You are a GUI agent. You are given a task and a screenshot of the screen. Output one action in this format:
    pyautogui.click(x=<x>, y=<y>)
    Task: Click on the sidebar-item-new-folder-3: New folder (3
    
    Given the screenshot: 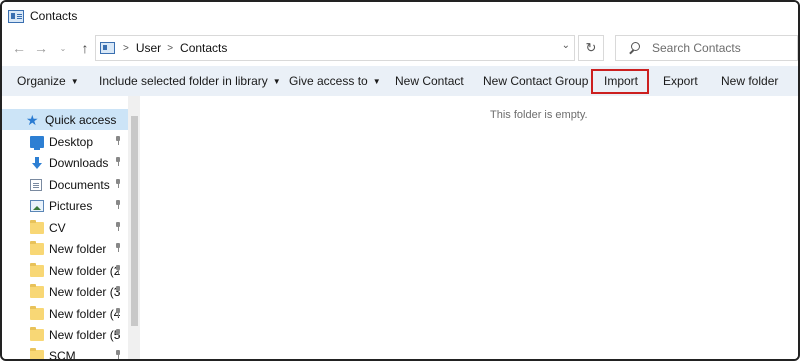 What is the action you would take?
    pyautogui.click(x=65, y=291)
    